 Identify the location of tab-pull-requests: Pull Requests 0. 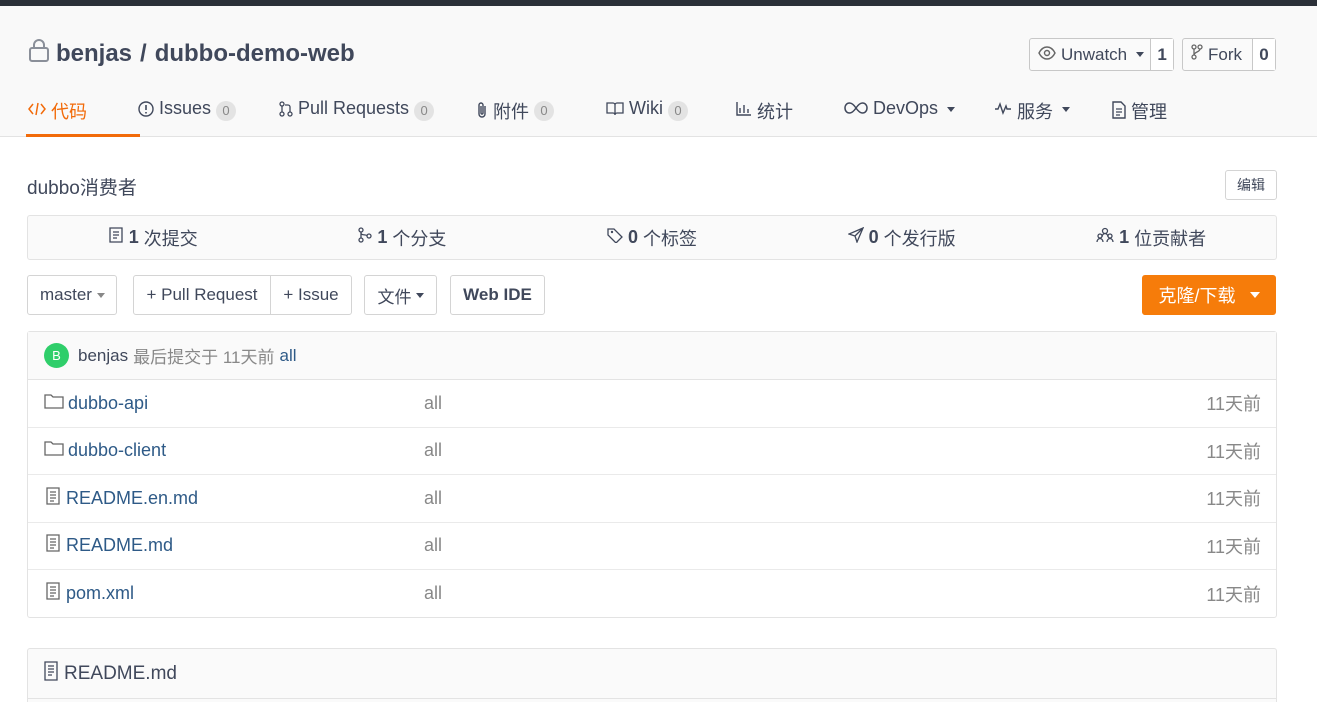
(377, 112).